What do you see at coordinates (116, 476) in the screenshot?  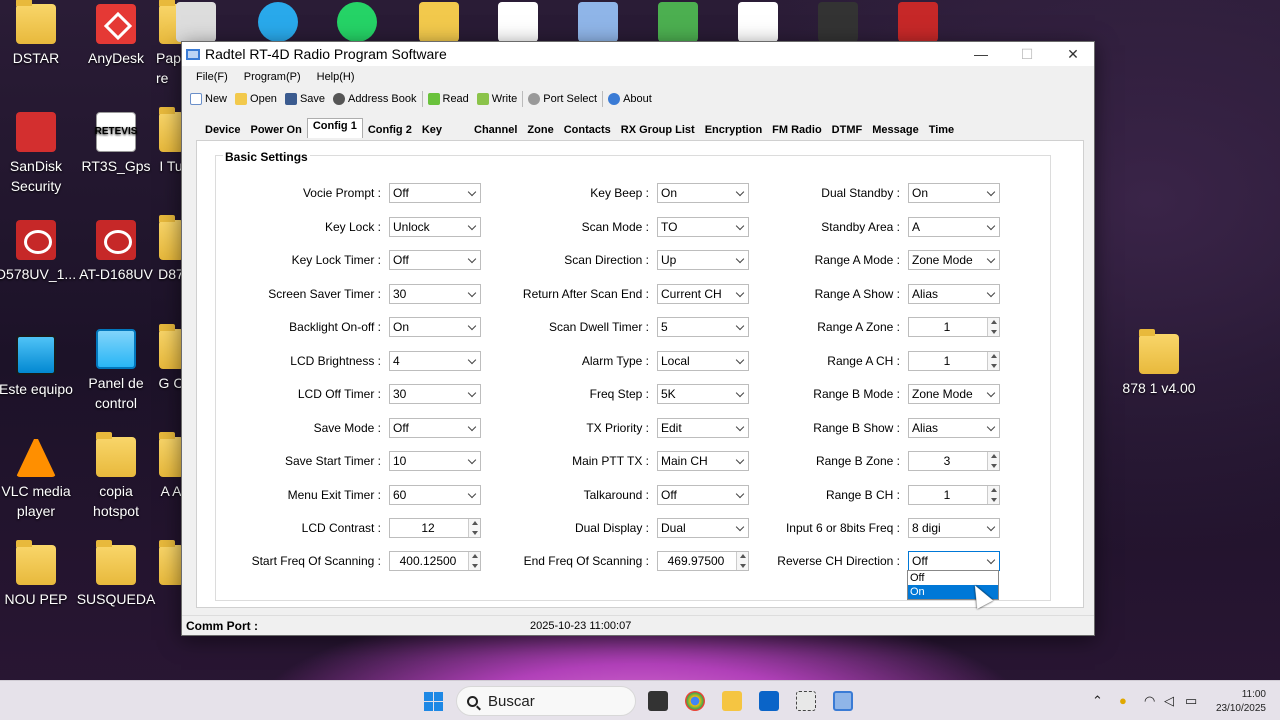 I see `copia-hotspot-desktop-icon: copia hotspot` at bounding box center [116, 476].